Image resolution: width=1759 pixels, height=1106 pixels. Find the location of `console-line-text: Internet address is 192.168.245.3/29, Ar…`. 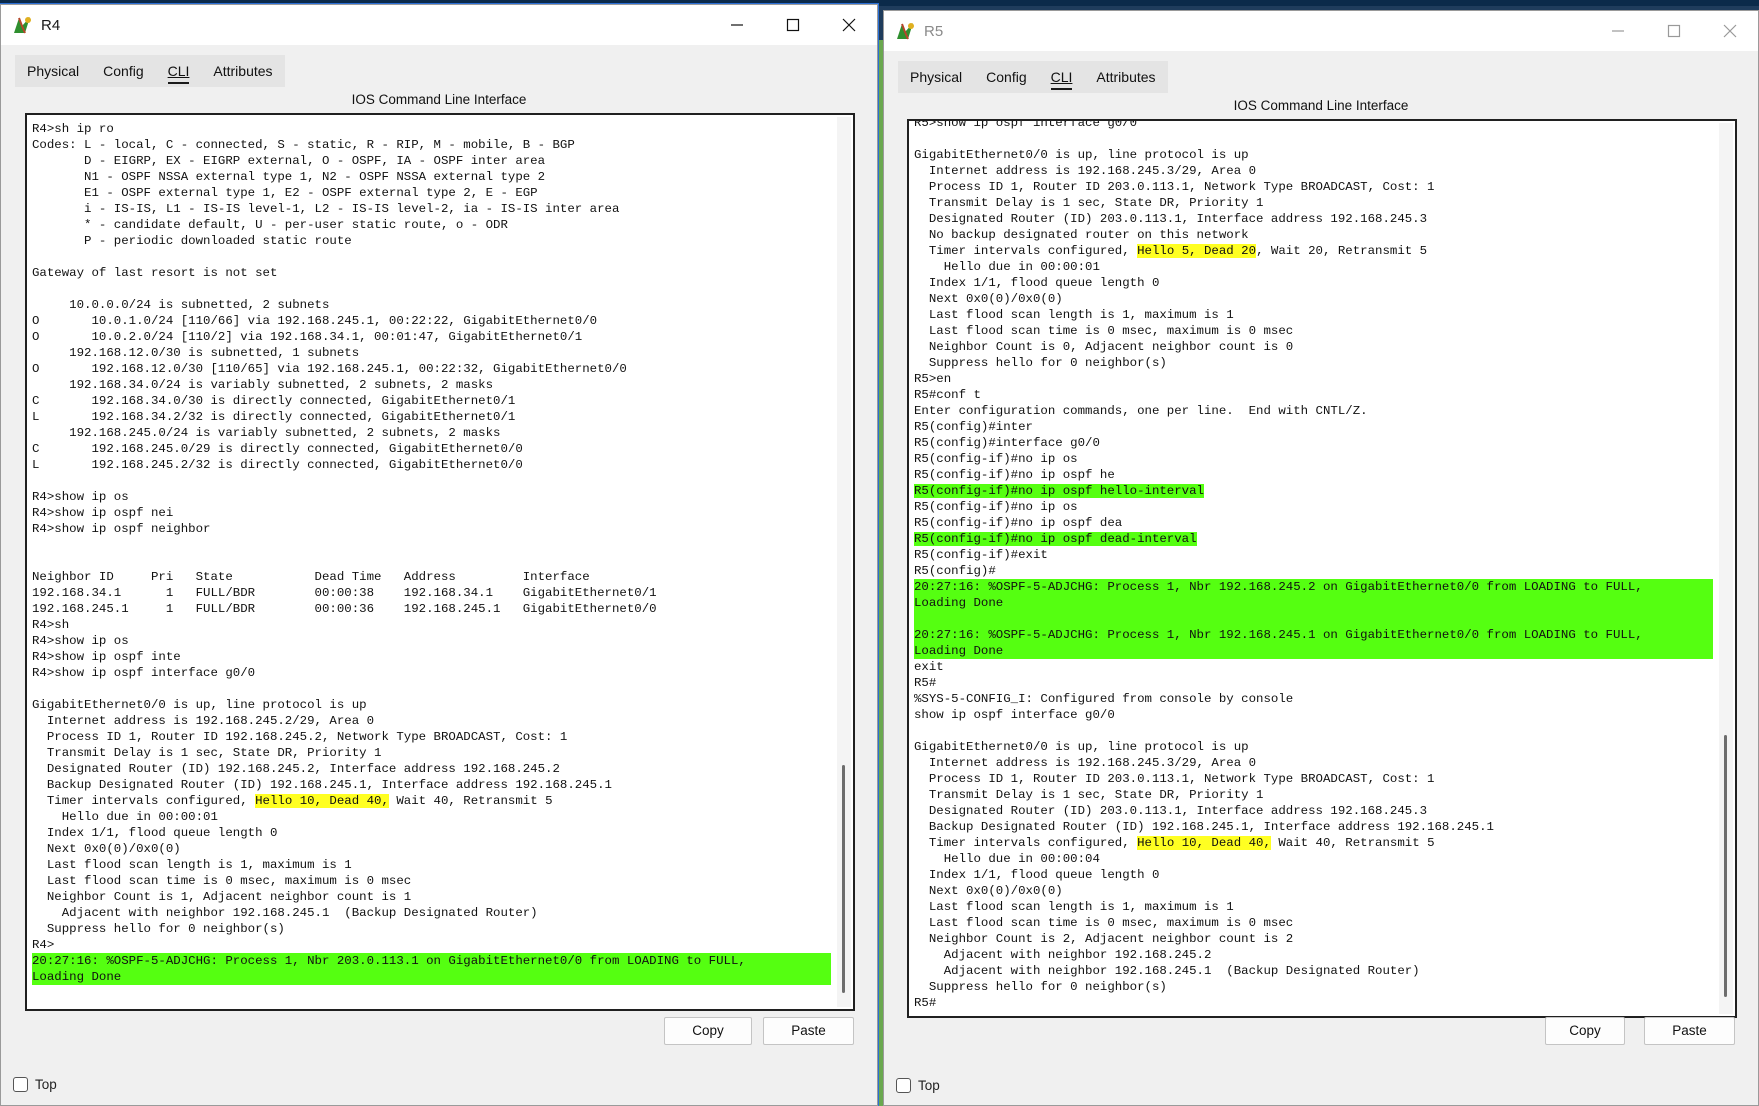

console-line-text: Internet address is 192.168.245.3/29, Ar… is located at coordinates (1085, 763).